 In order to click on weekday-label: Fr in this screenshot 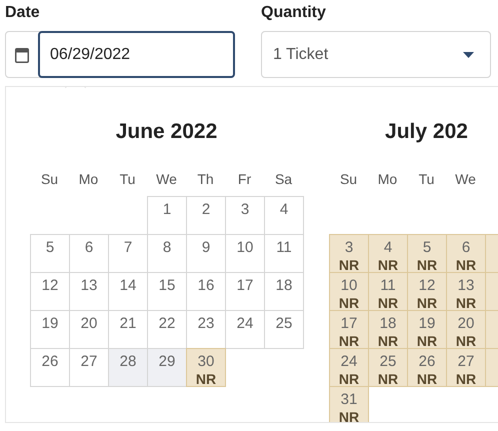, I will do `click(244, 179)`.